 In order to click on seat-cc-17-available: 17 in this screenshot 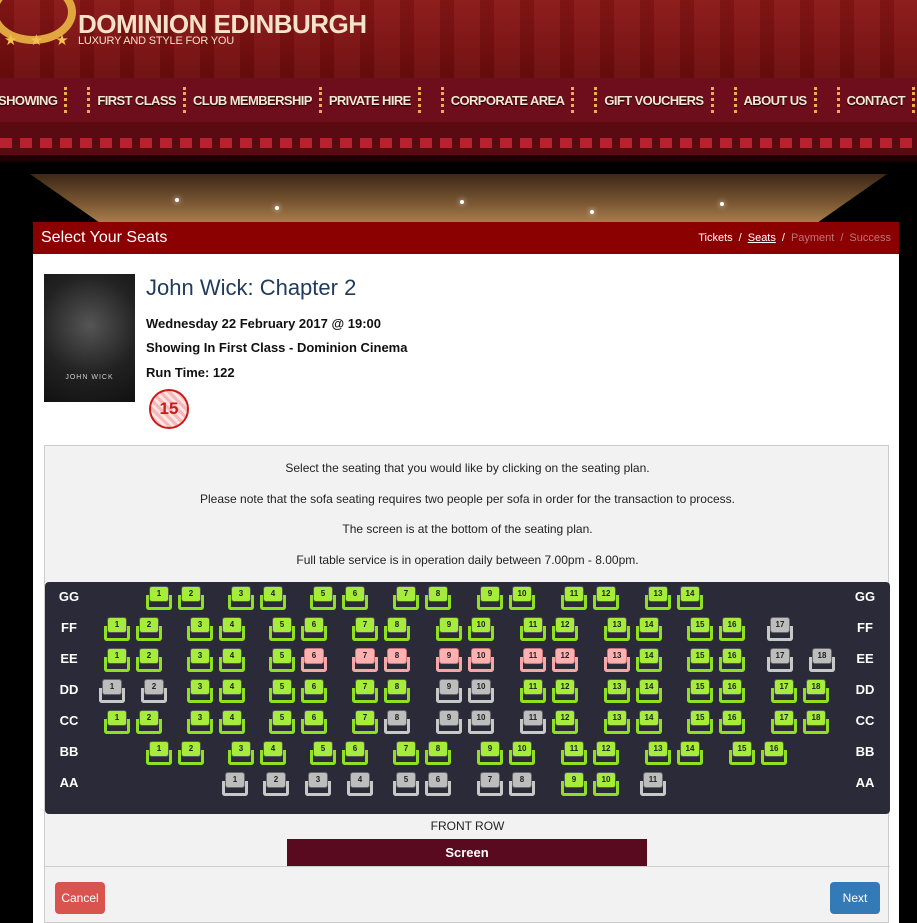, I will do `click(784, 722)`.